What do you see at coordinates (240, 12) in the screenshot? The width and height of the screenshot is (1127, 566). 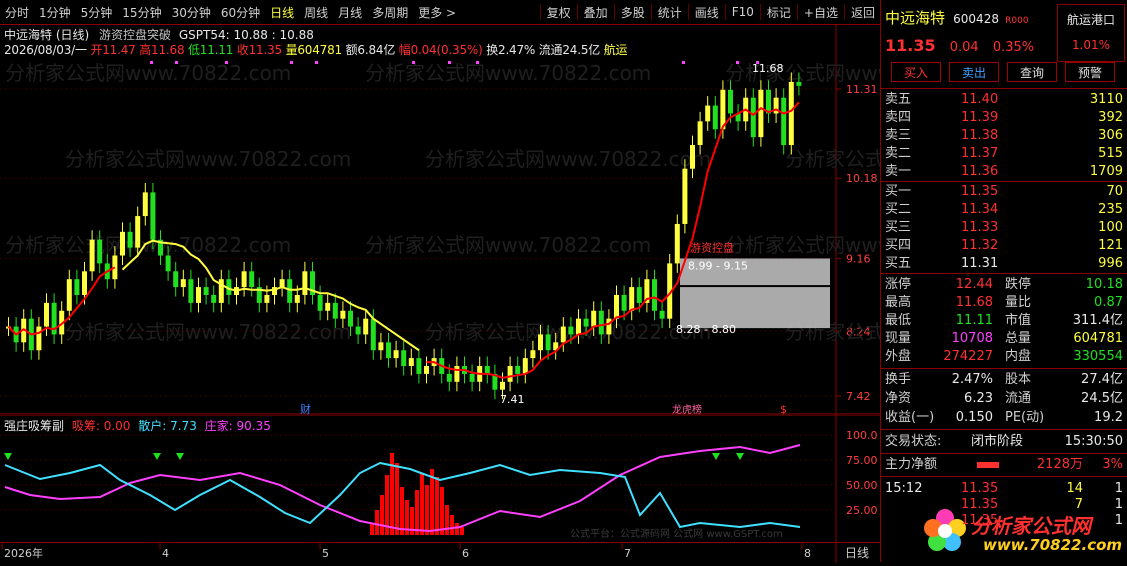 I see `period-tab: 60分钟` at bounding box center [240, 12].